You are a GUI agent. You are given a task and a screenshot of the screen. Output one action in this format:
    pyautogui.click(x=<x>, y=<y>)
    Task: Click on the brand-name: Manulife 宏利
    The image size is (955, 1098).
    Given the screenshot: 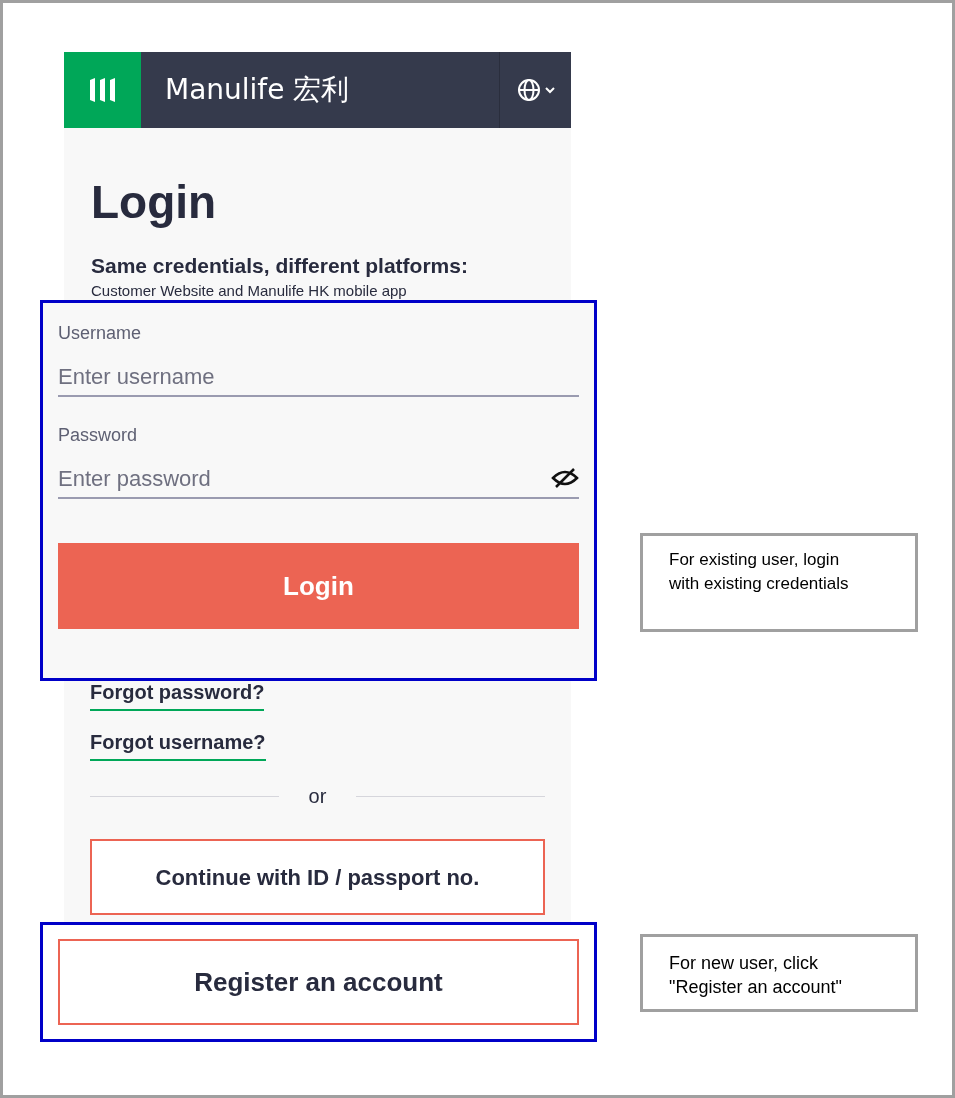 What is the action you would take?
    pyautogui.click(x=258, y=90)
    